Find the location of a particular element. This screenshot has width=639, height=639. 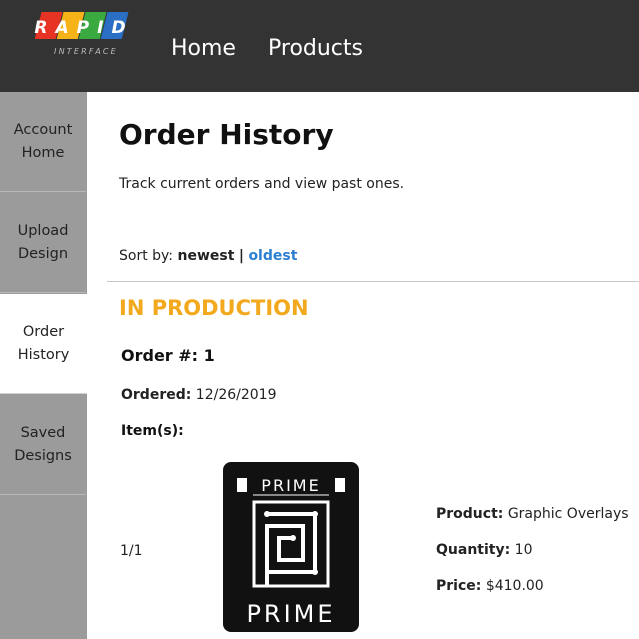

sort-controls: Sort by: newest | oldest is located at coordinates (208, 256).